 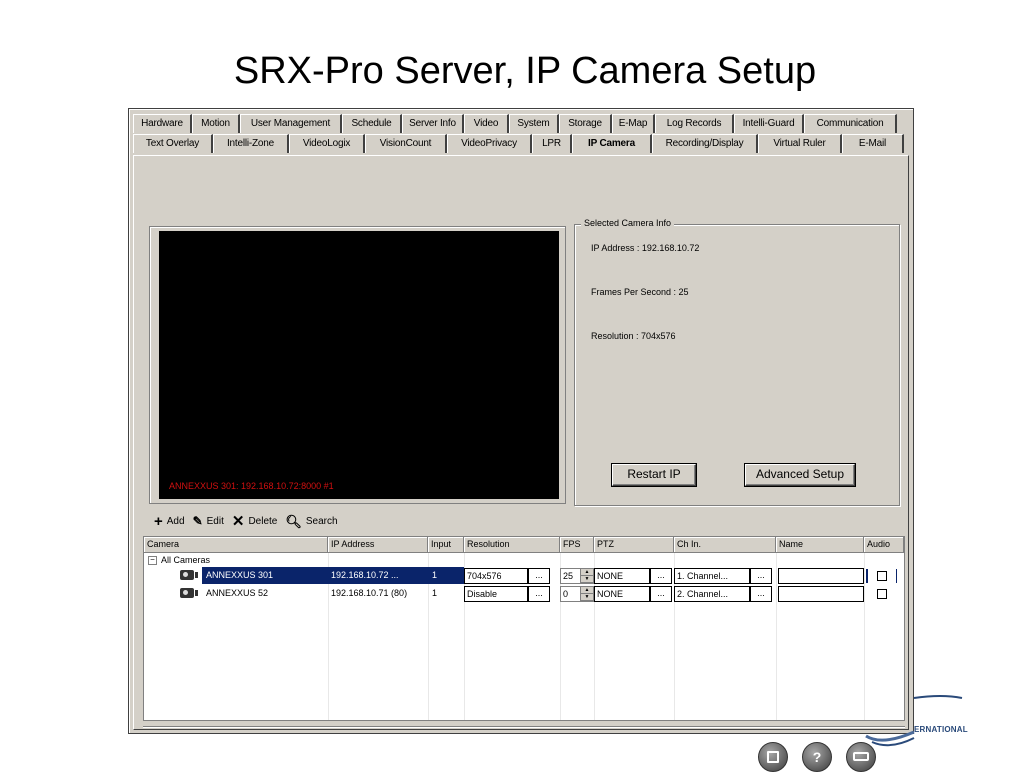 I want to click on restart-ip-button: Restart IP, so click(x=654, y=475).